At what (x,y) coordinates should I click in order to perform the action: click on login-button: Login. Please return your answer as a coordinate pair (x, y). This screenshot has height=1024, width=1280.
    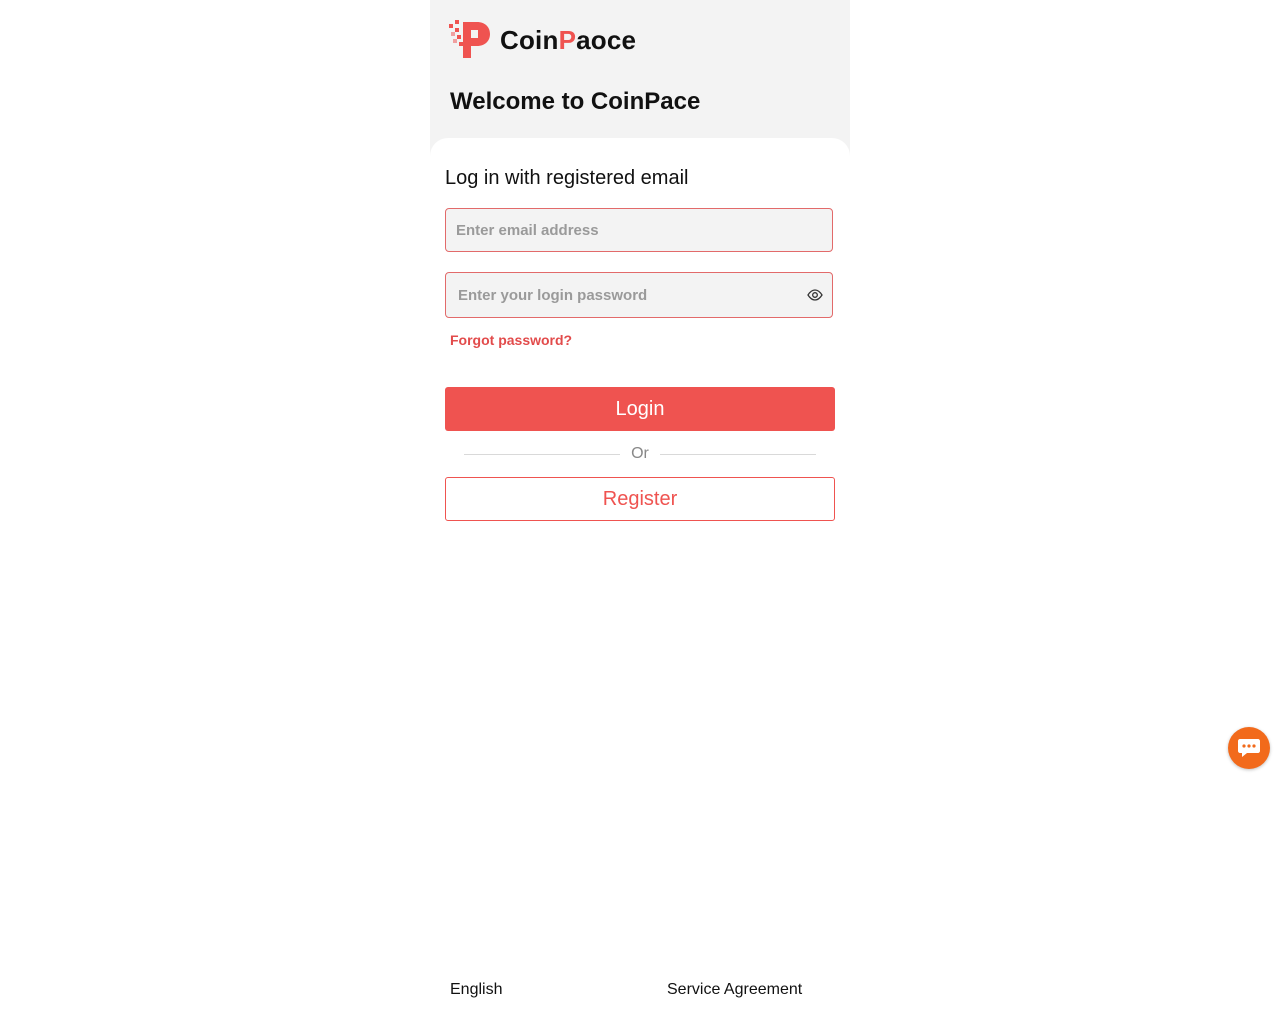
    Looking at the image, I should click on (640, 409).